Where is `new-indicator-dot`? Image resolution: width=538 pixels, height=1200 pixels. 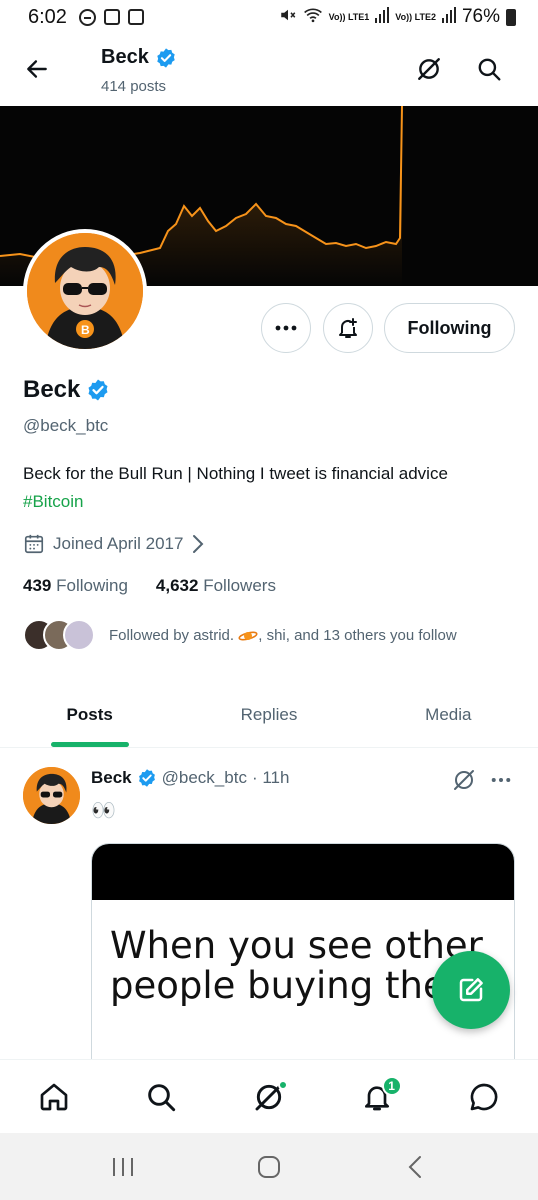
new-indicator-dot is located at coordinates (282, 1084).